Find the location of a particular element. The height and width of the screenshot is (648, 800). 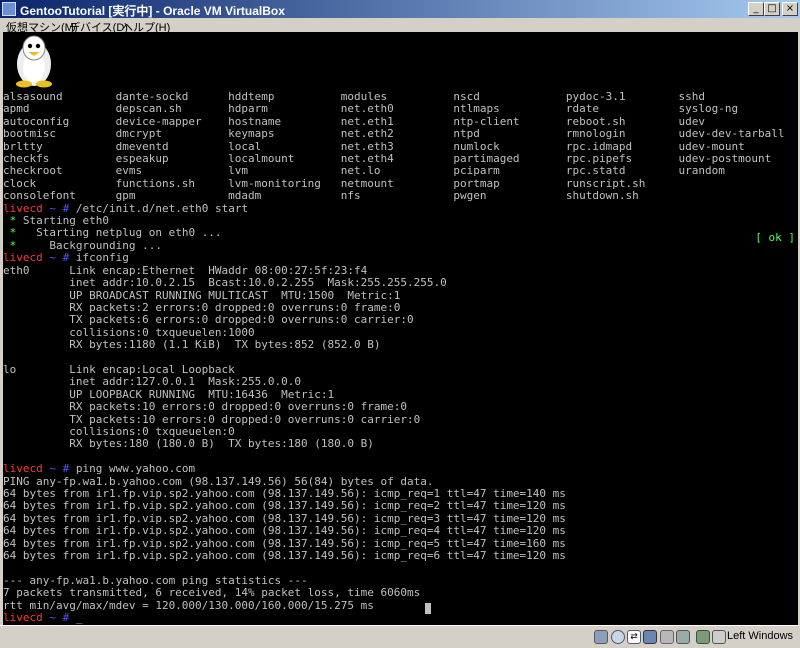

terminal-line: livecd ~ # ifconfig is located at coordinates (66, 257).